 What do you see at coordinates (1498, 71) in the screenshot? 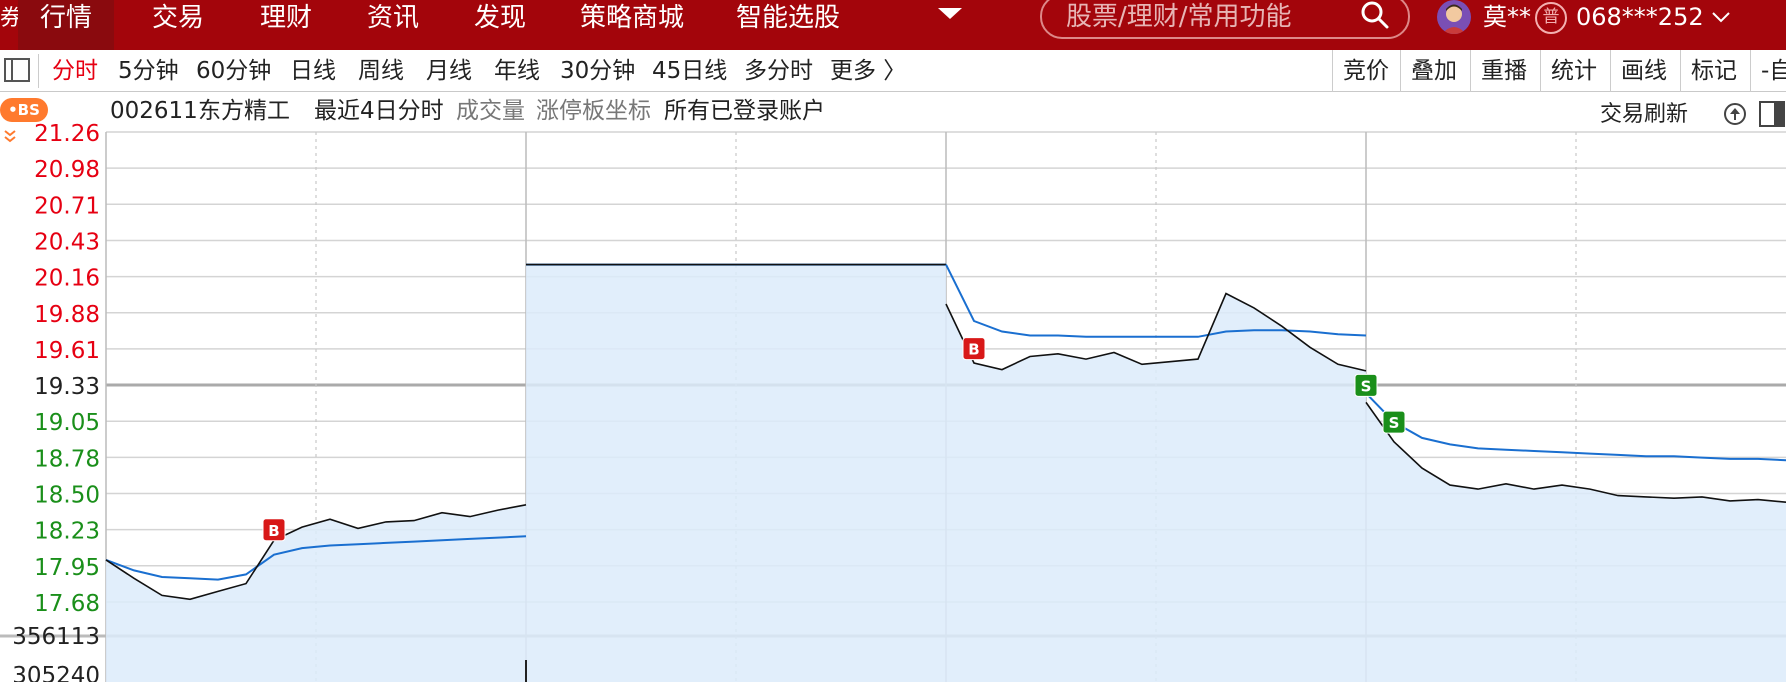
I see `tool-replay: 重播` at bounding box center [1498, 71].